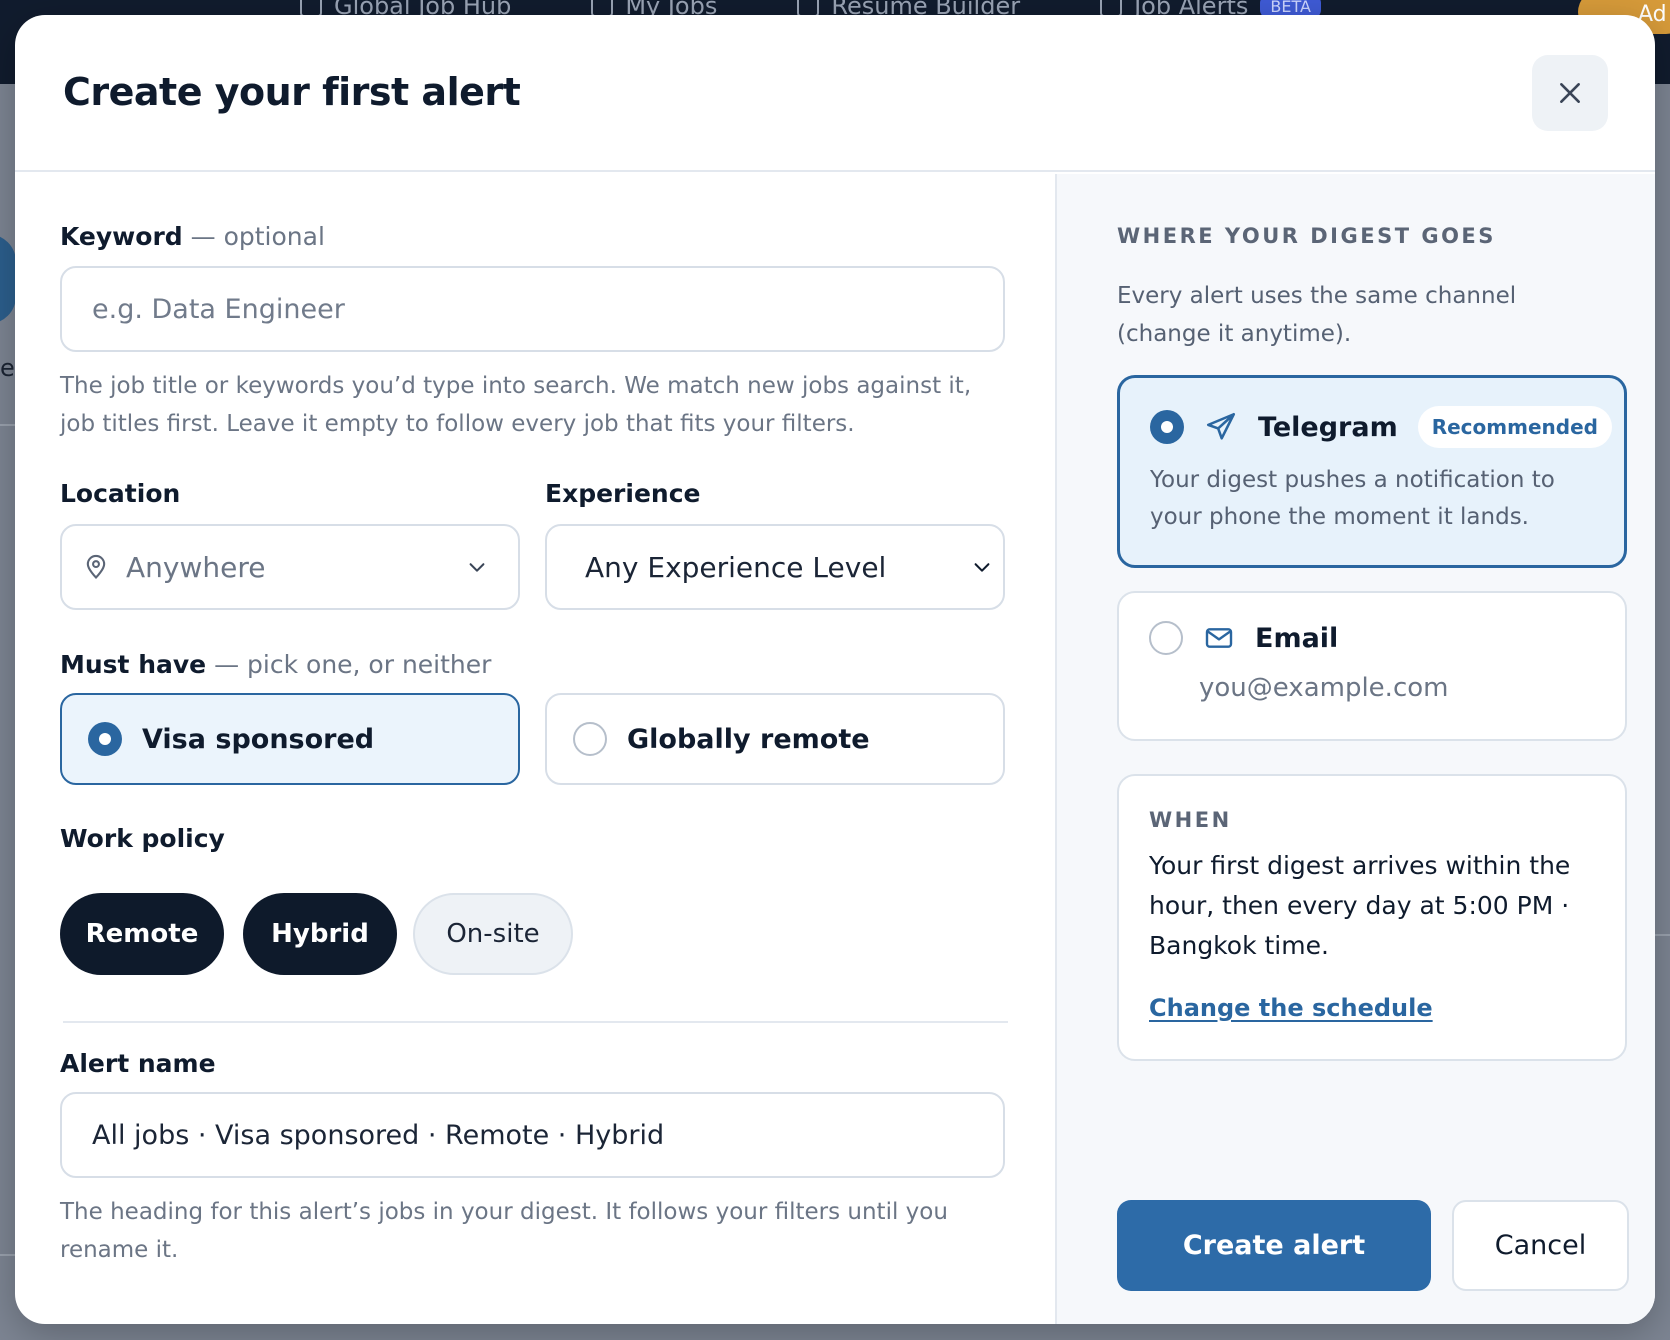  Describe the element at coordinates (532, 1135) in the screenshot. I see `alert-name-input` at that location.